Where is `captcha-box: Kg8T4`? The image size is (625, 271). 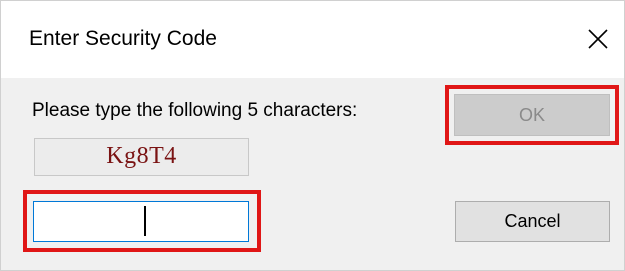
captcha-box: Kg8T4 is located at coordinates (141, 157).